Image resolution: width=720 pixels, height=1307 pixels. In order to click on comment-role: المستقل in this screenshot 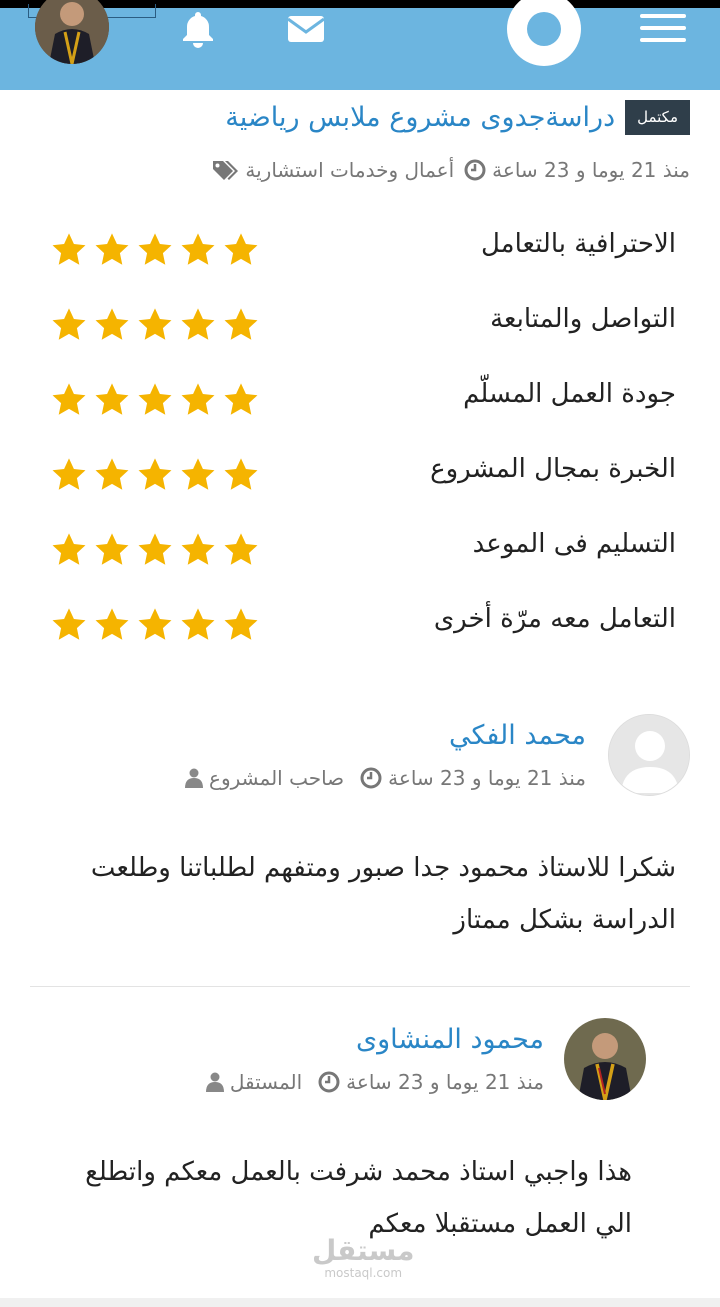, I will do `click(266, 1082)`.